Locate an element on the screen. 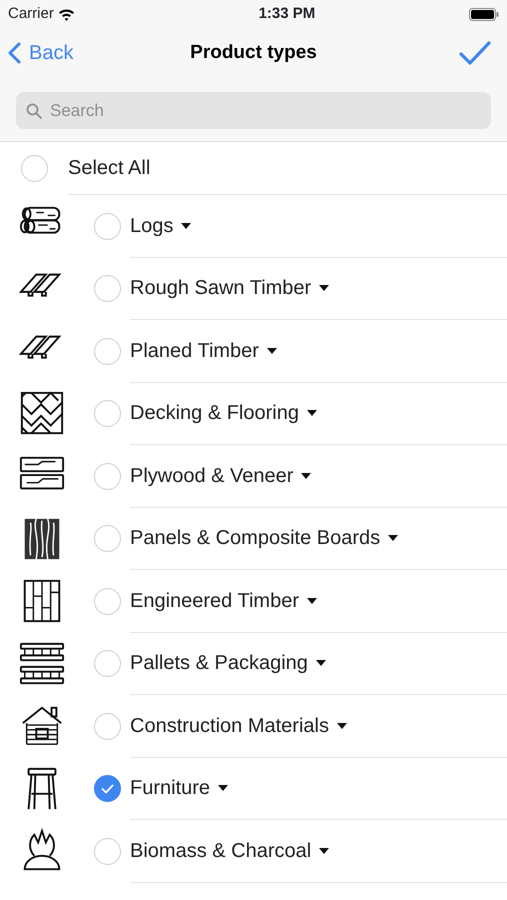 The image size is (507, 900). done-checkmark-icon is located at coordinates (475, 53).